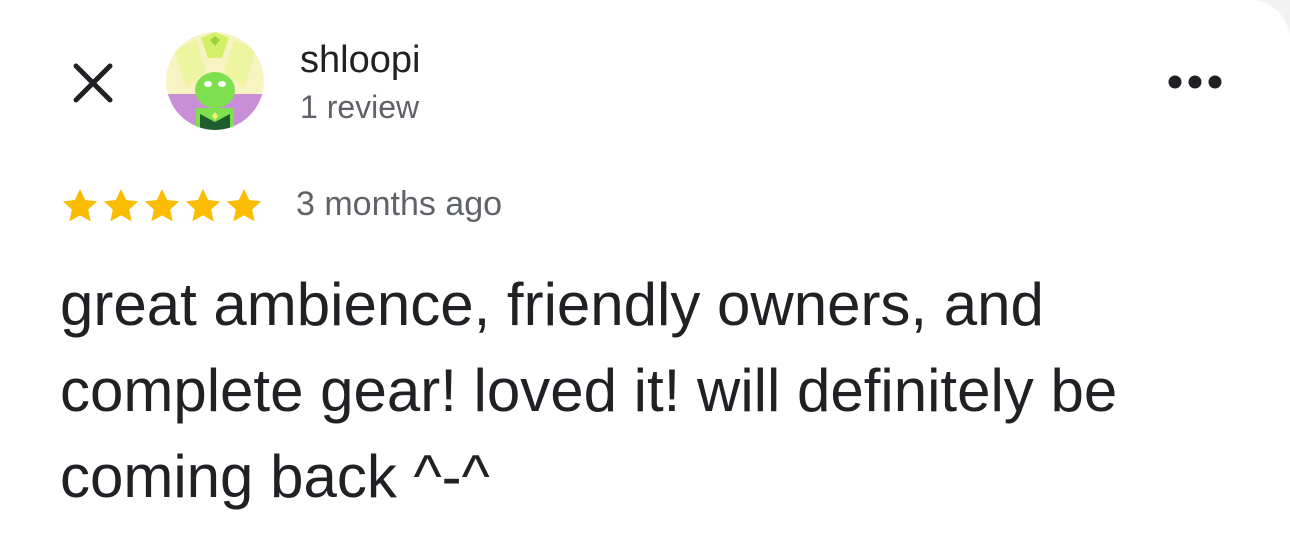 The image size is (1290, 540). I want to click on more-options-button, so click(1195, 82).